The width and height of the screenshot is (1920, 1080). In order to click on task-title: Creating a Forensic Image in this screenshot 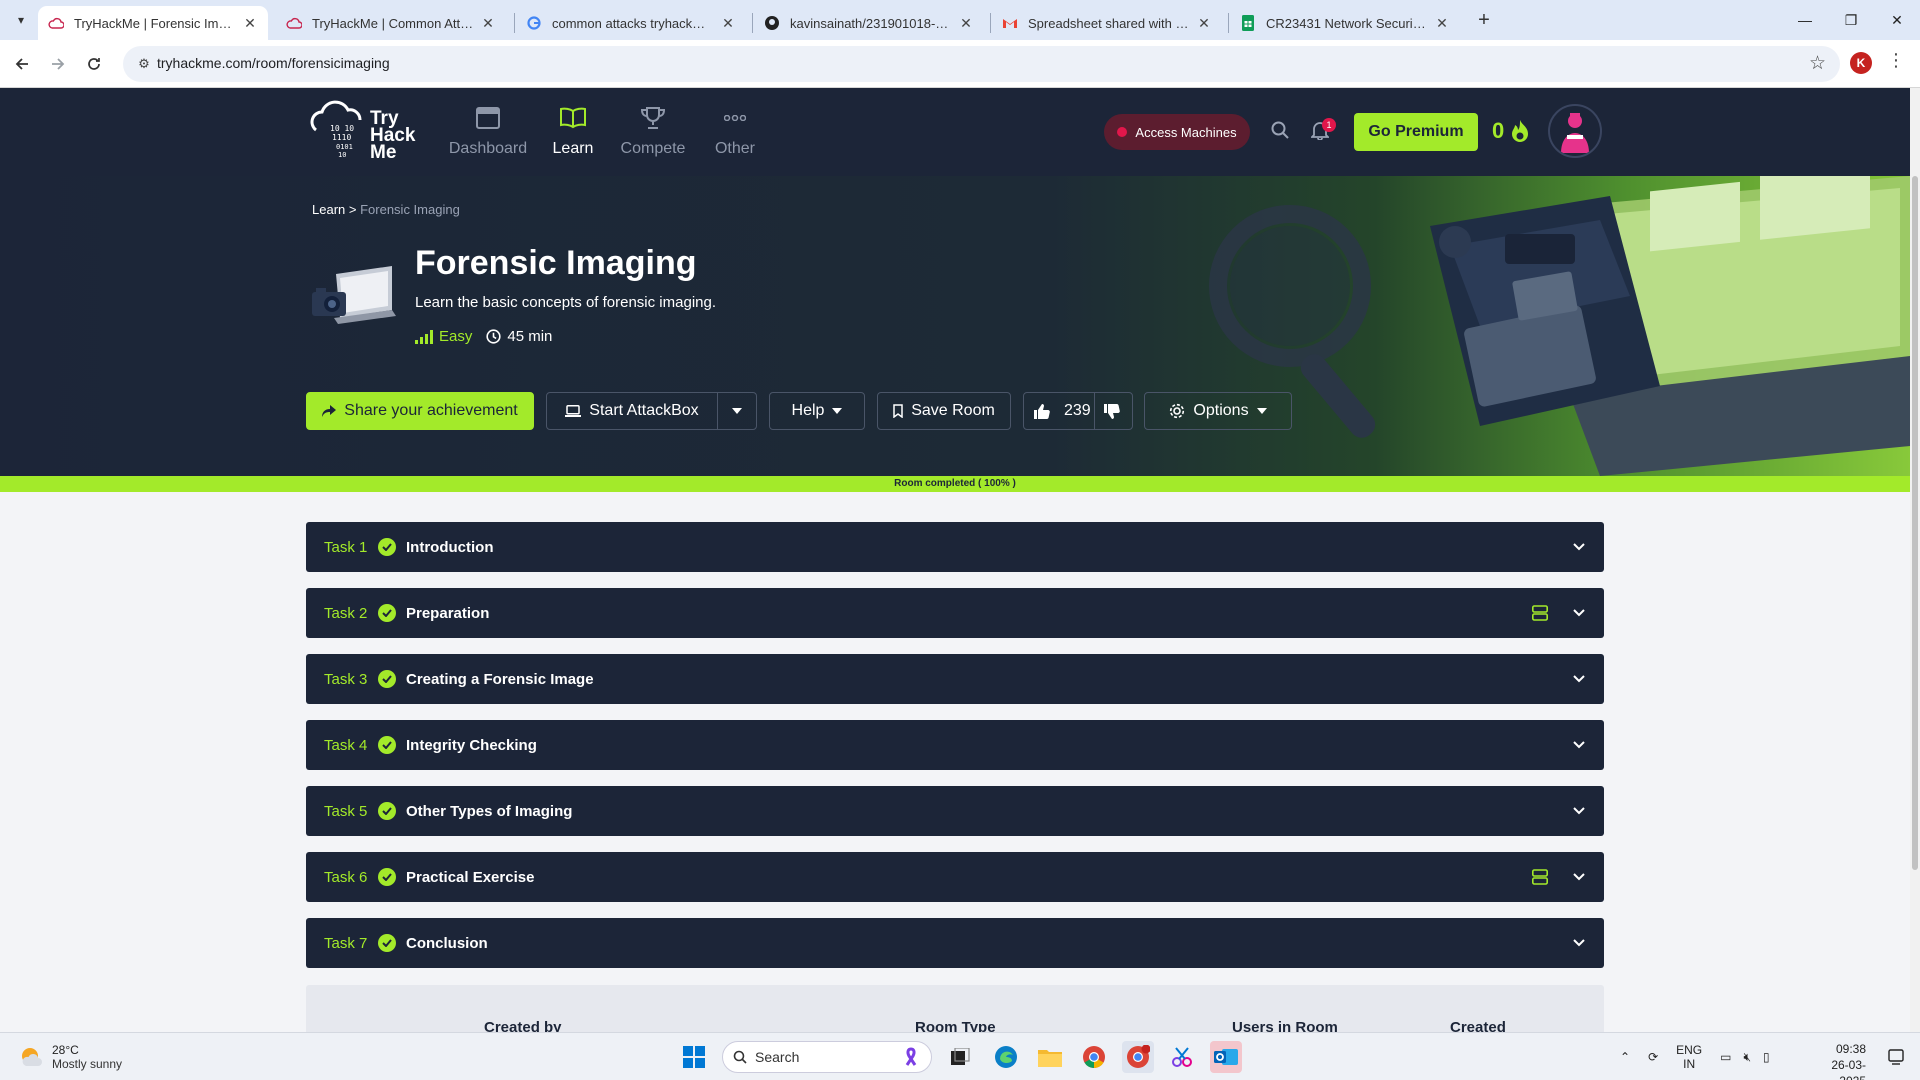, I will do `click(500, 679)`.